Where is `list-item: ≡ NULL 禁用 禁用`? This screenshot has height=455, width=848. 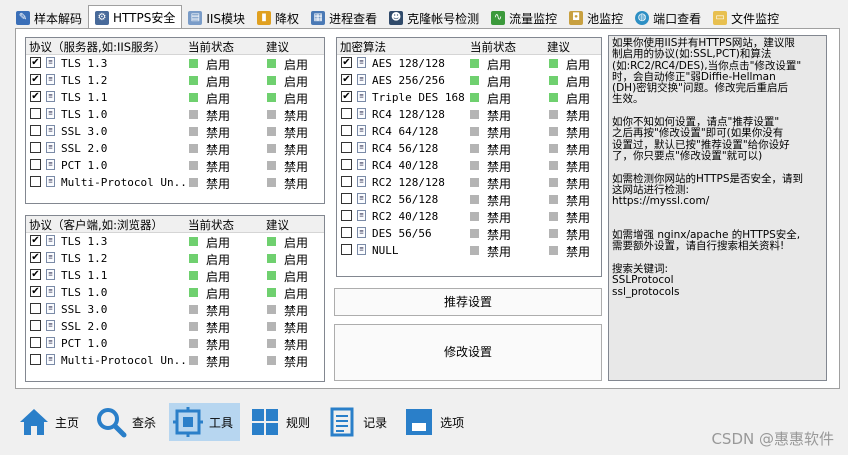
list-item: ≡ NULL 禁用 禁用 is located at coordinates (469, 250).